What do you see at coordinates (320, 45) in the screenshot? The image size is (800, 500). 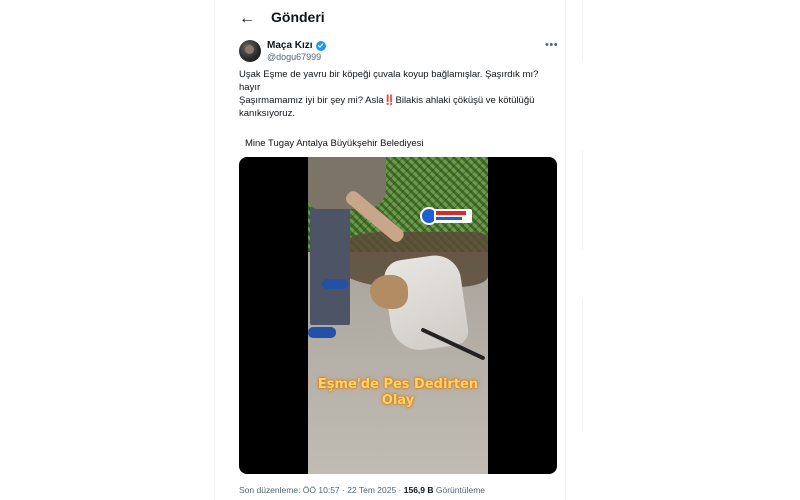 I see `verified-badge-icon` at bounding box center [320, 45].